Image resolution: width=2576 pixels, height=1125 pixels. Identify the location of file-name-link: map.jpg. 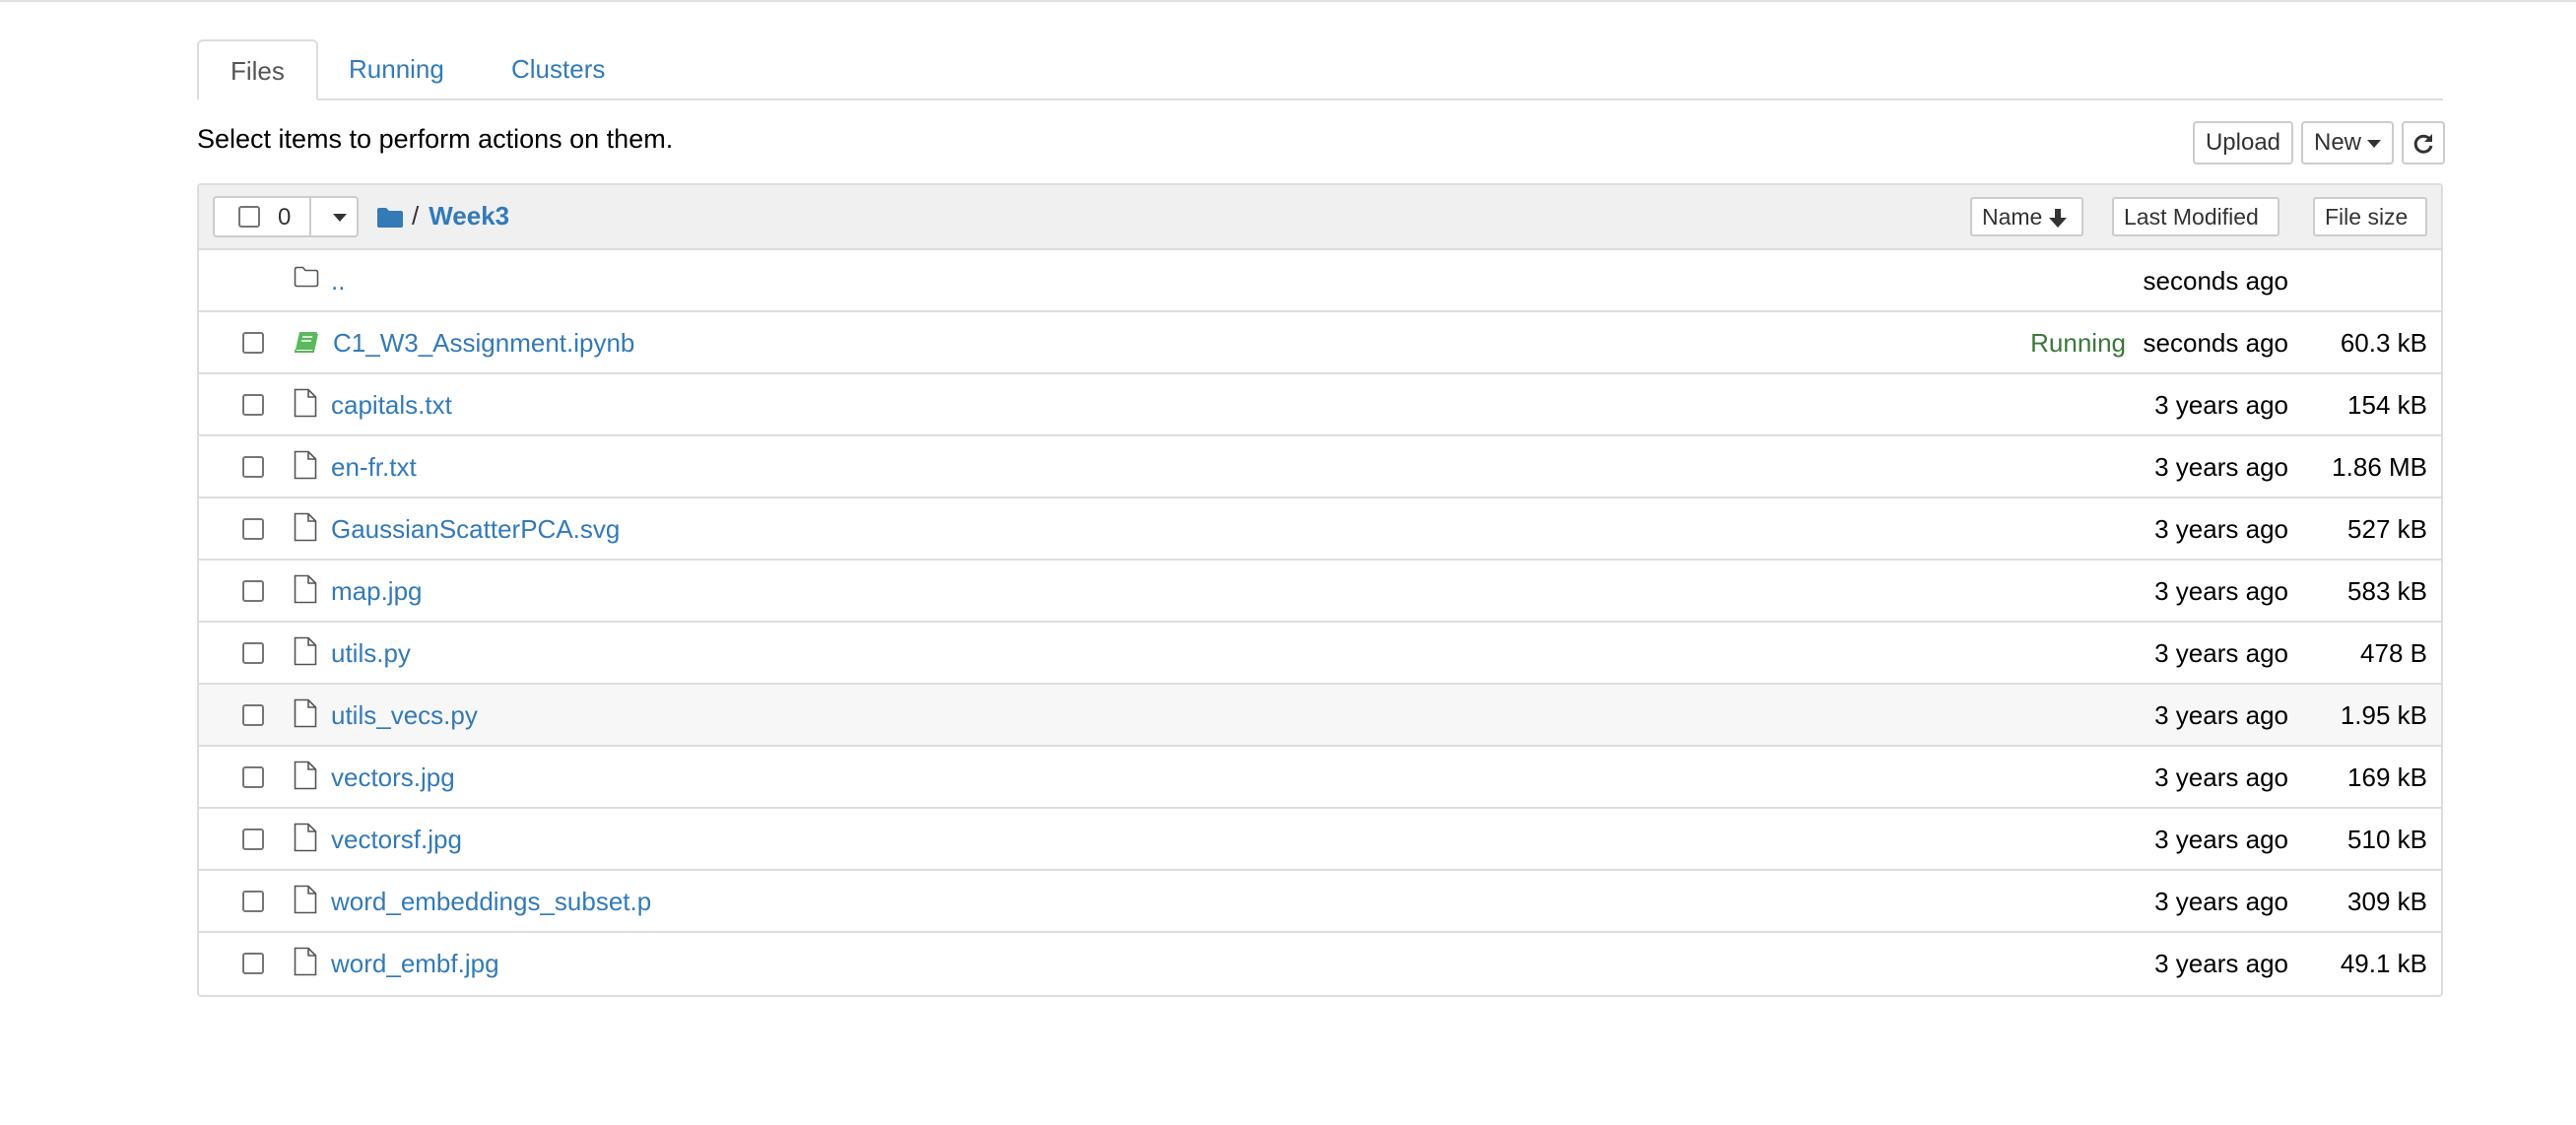
(377, 591).